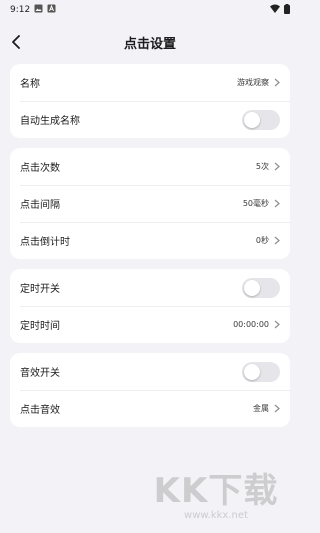  What do you see at coordinates (40, 289) in the screenshot?
I see `timer-switch-label: 定时开关` at bounding box center [40, 289].